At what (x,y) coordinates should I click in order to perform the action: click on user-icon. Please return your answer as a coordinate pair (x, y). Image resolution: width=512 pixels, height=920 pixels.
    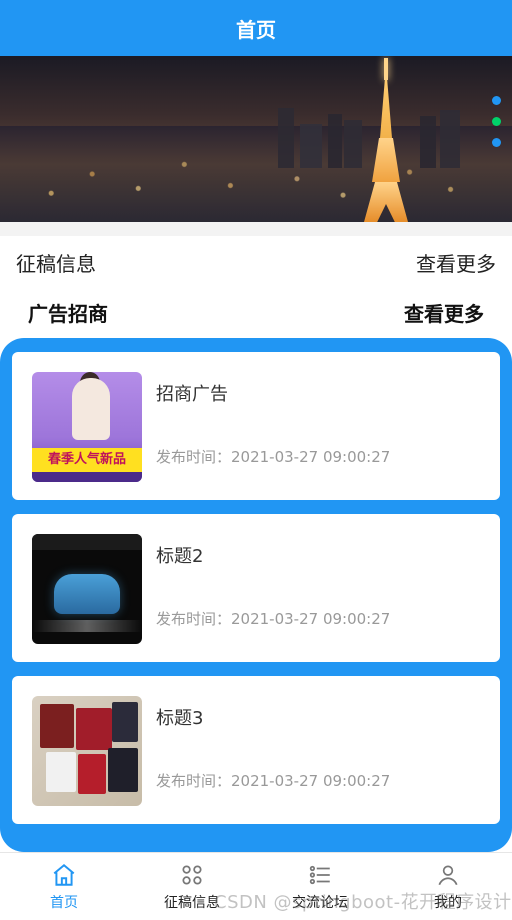
    Looking at the image, I should click on (448, 874).